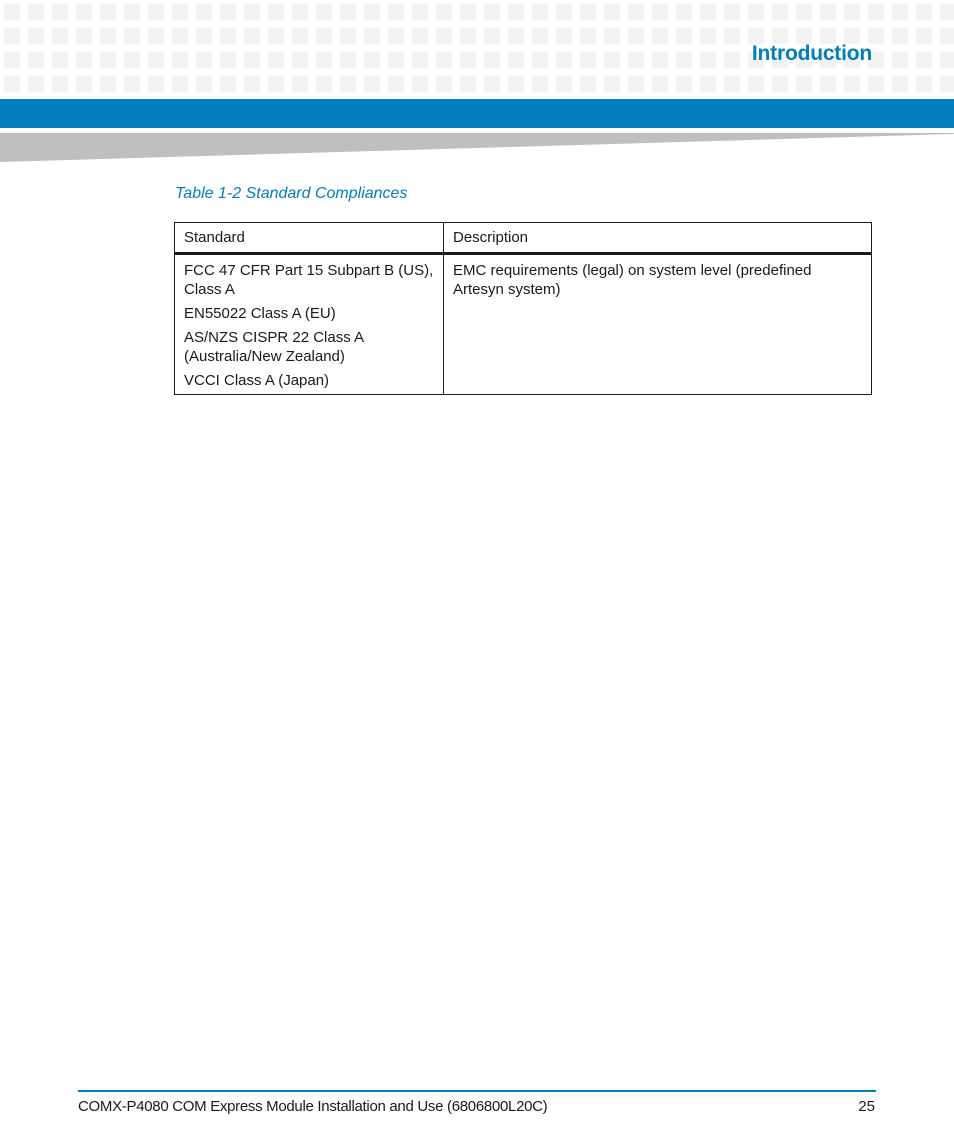 This screenshot has width=954, height=1145. I want to click on standard-item: EN55022 Class A (EU), so click(260, 313).